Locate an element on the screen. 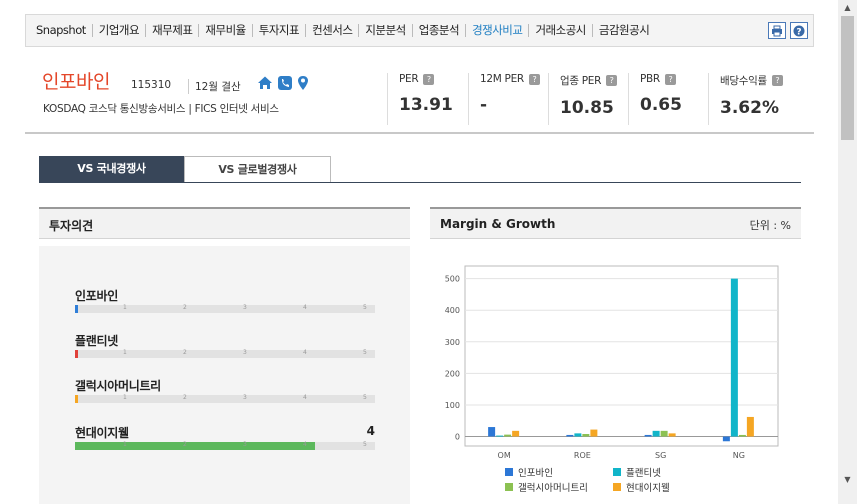 This screenshot has width=857, height=504. nav-item: 재무비율 is located at coordinates (226, 30).